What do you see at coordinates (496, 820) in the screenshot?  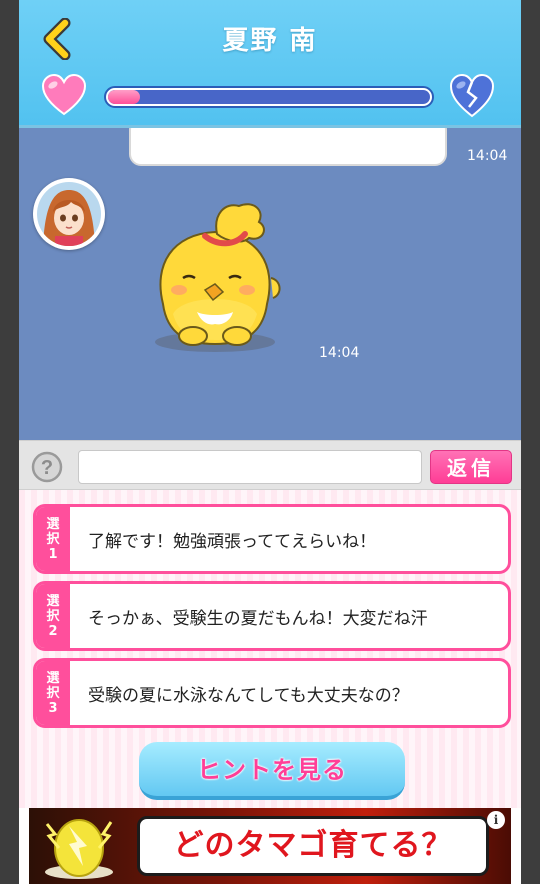 I see `ad-info-icon: i` at bounding box center [496, 820].